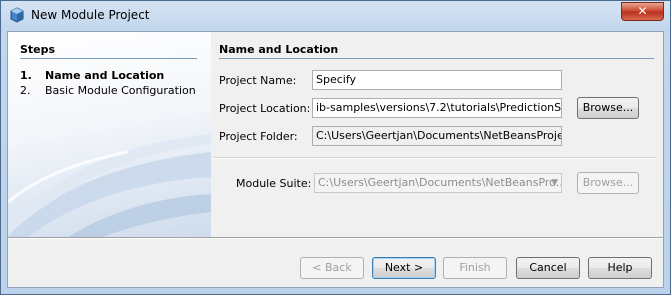 The width and height of the screenshot is (671, 295). What do you see at coordinates (17, 15) in the screenshot?
I see `netbeans-cube-icon` at bounding box center [17, 15].